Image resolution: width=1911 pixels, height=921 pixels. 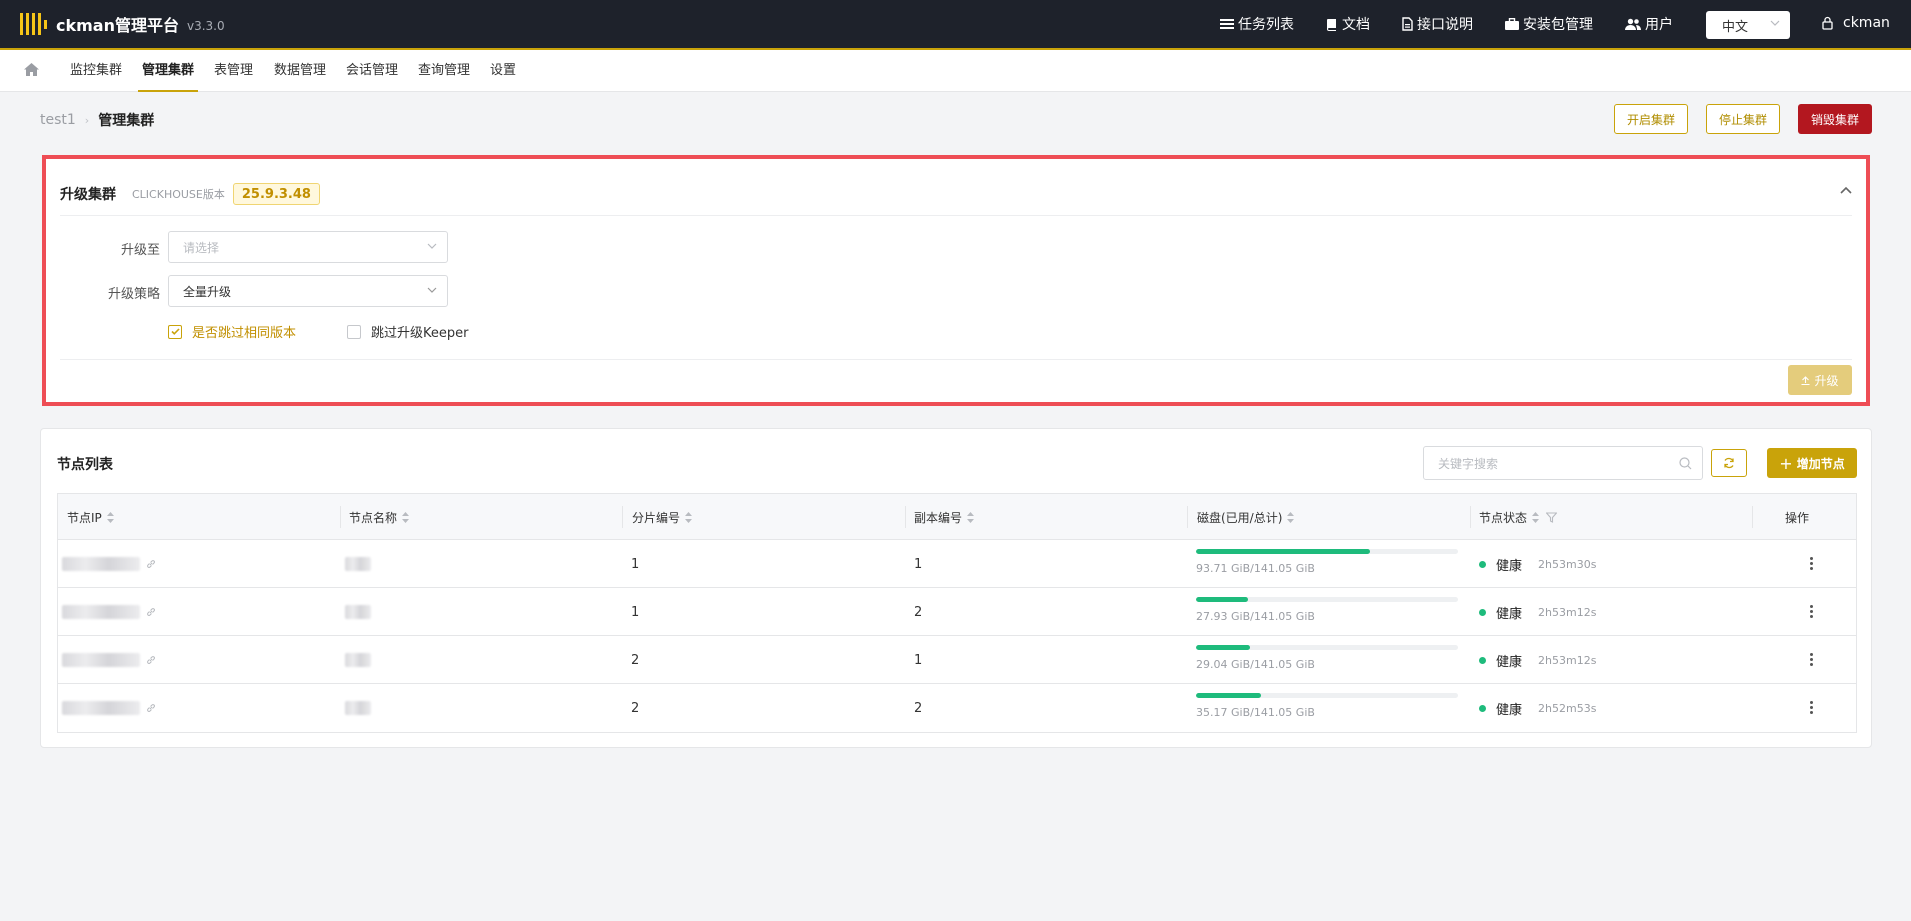 I want to click on start-cluster-button: 开启集群, so click(x=1651, y=119).